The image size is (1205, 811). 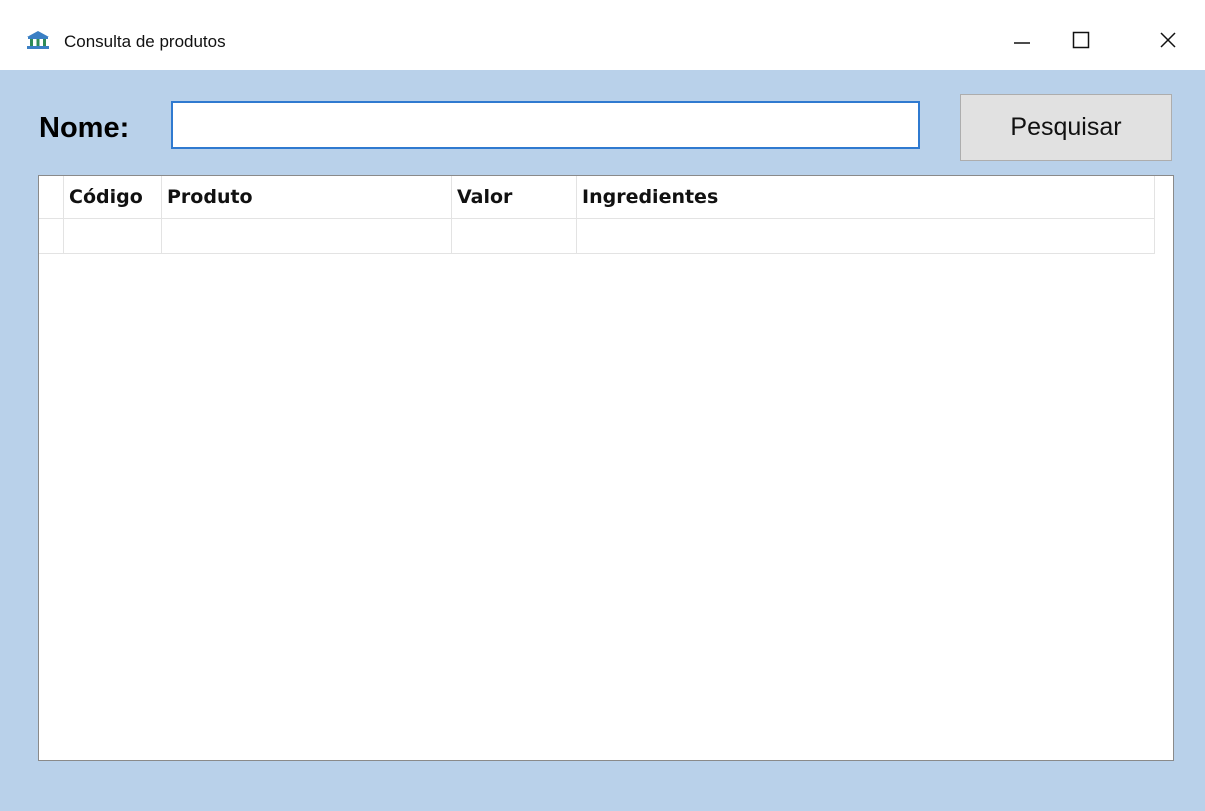 I want to click on column-header-ingredientes: Ingredientes, so click(x=866, y=197).